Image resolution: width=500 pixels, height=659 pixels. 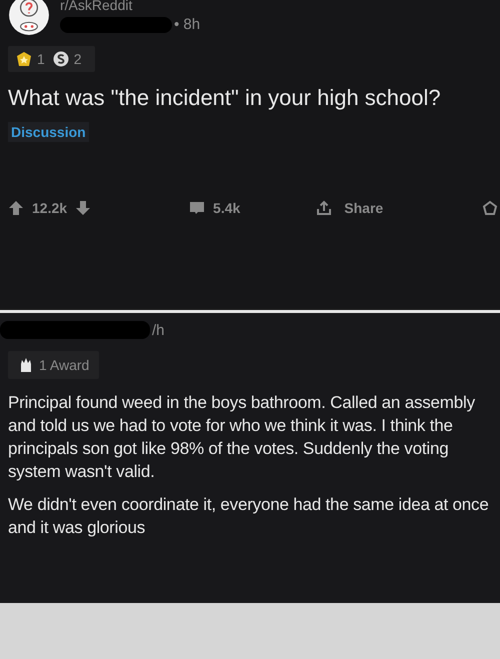 What do you see at coordinates (24, 59) in the screenshot?
I see `crown-award-icon` at bounding box center [24, 59].